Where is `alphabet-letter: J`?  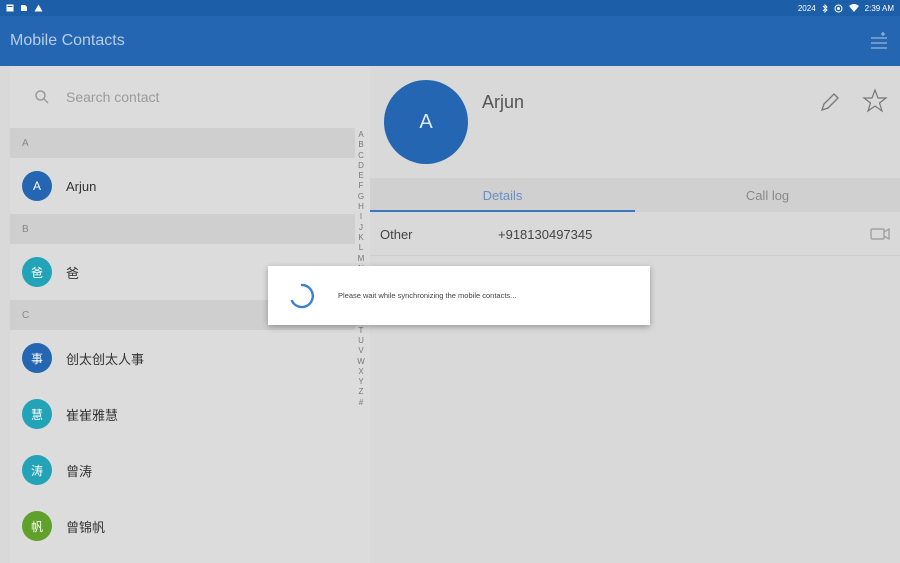
alphabet-letter: J is located at coordinates (361, 228).